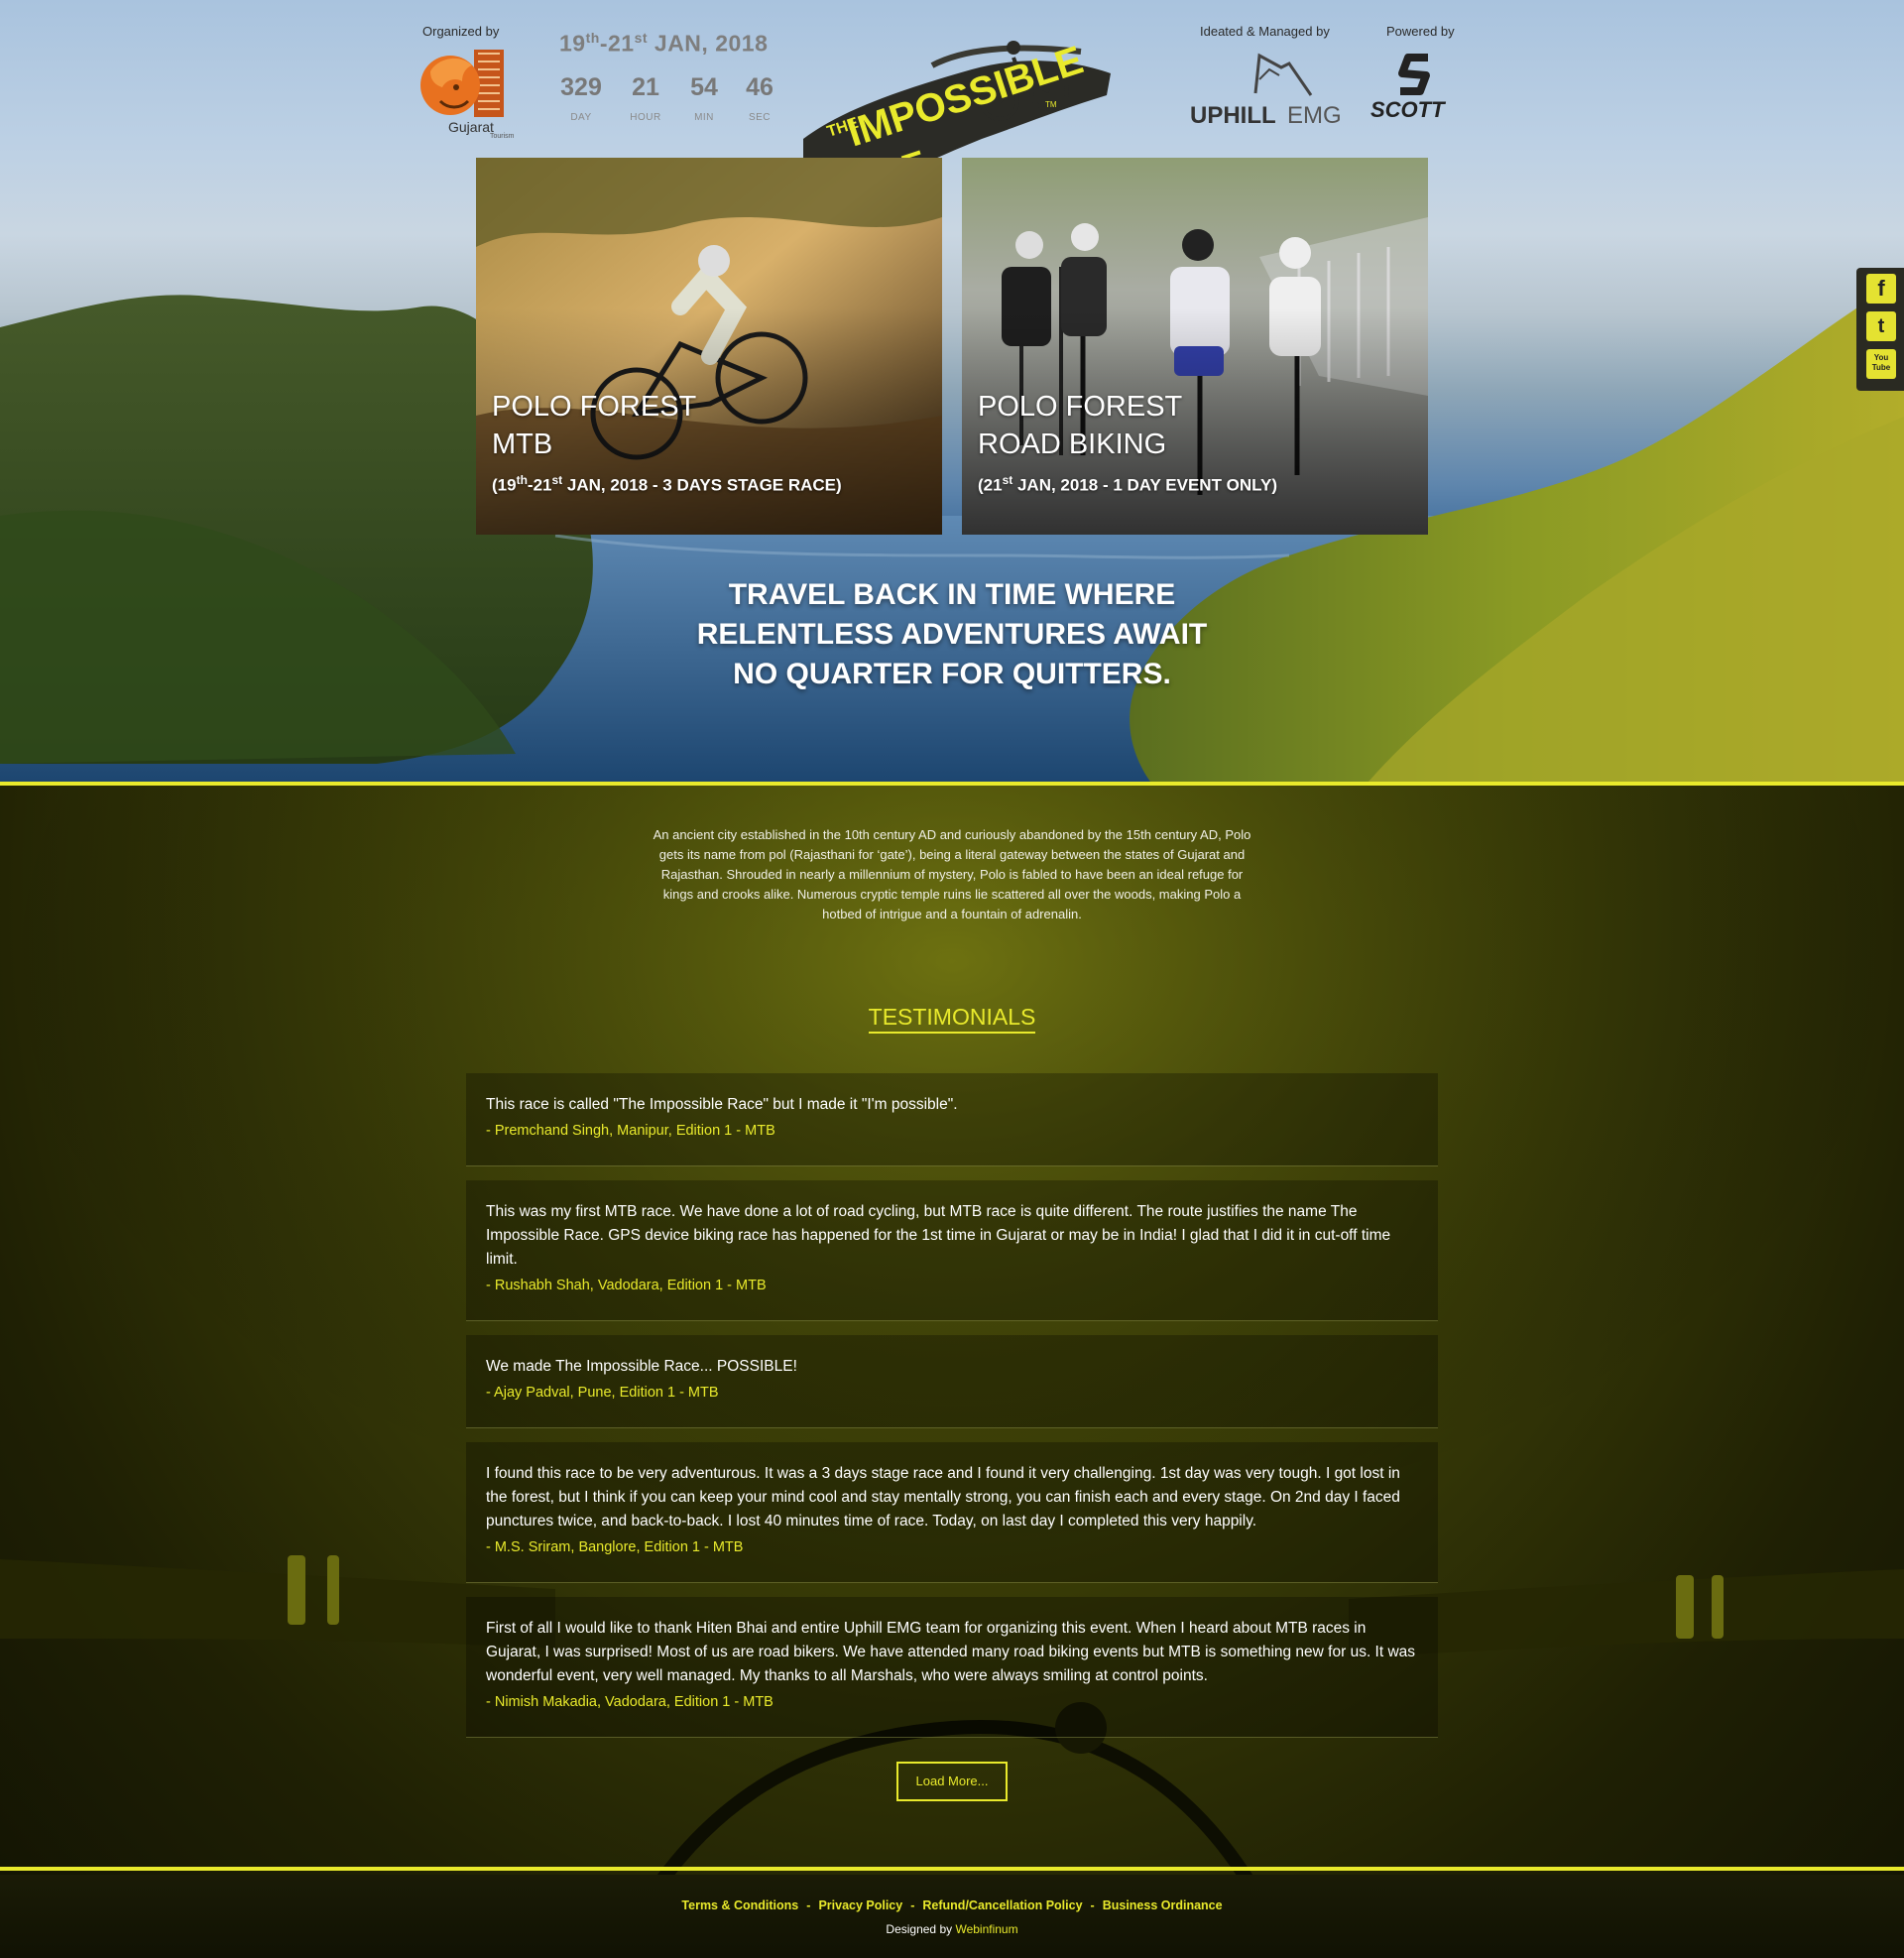  Describe the element at coordinates (760, 117) in the screenshot. I see `countdown-sec-label: SEC` at that location.